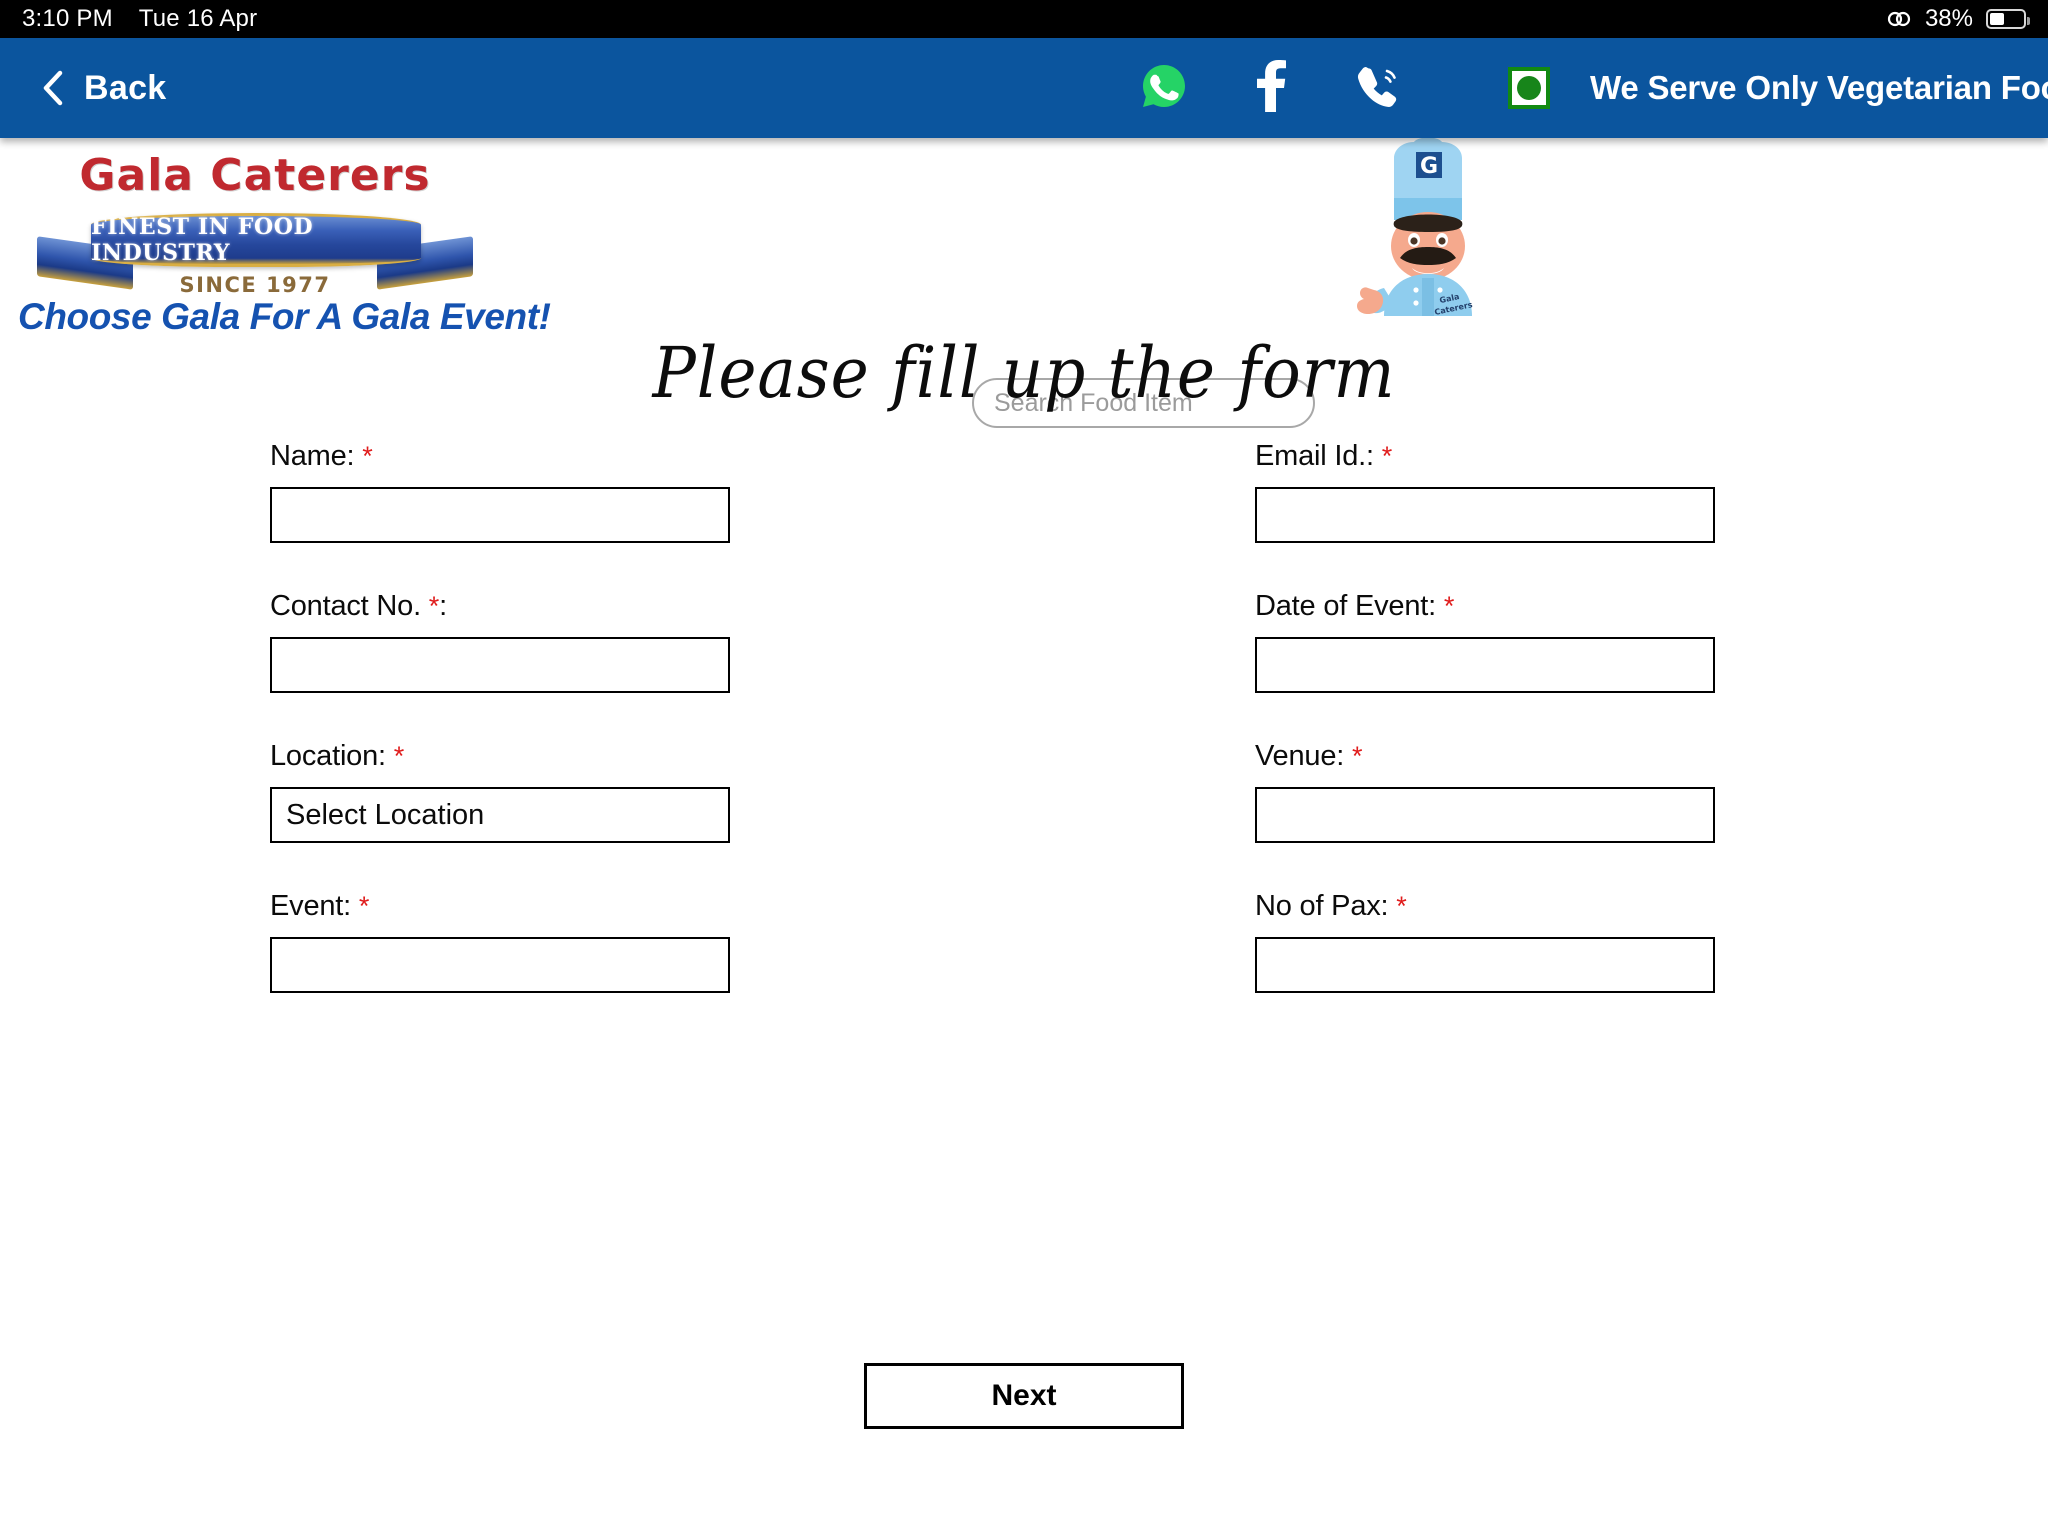 This screenshot has height=1536, width=2048. What do you see at coordinates (1485, 906) in the screenshot?
I see `field-label-no-of-pax: No of Pax: *` at bounding box center [1485, 906].